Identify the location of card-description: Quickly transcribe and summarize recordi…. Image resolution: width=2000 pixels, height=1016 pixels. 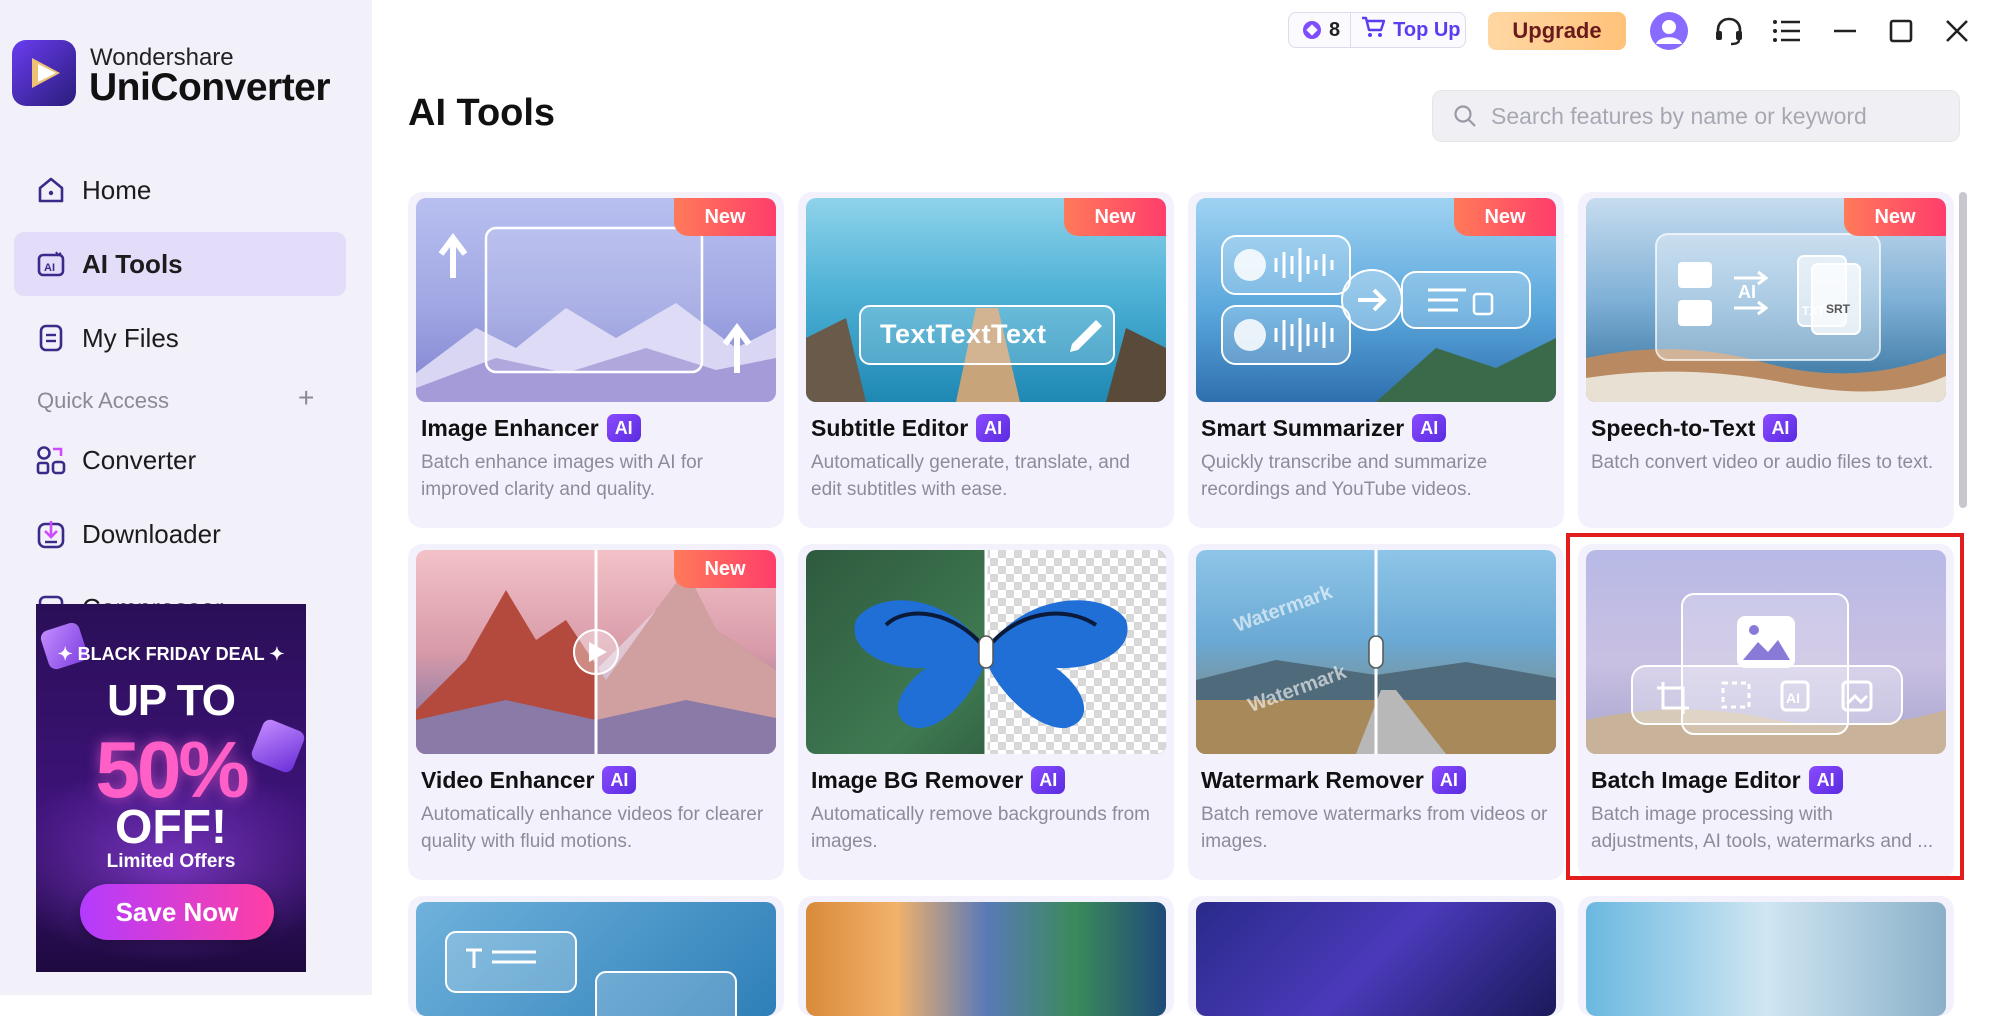
(1344, 476).